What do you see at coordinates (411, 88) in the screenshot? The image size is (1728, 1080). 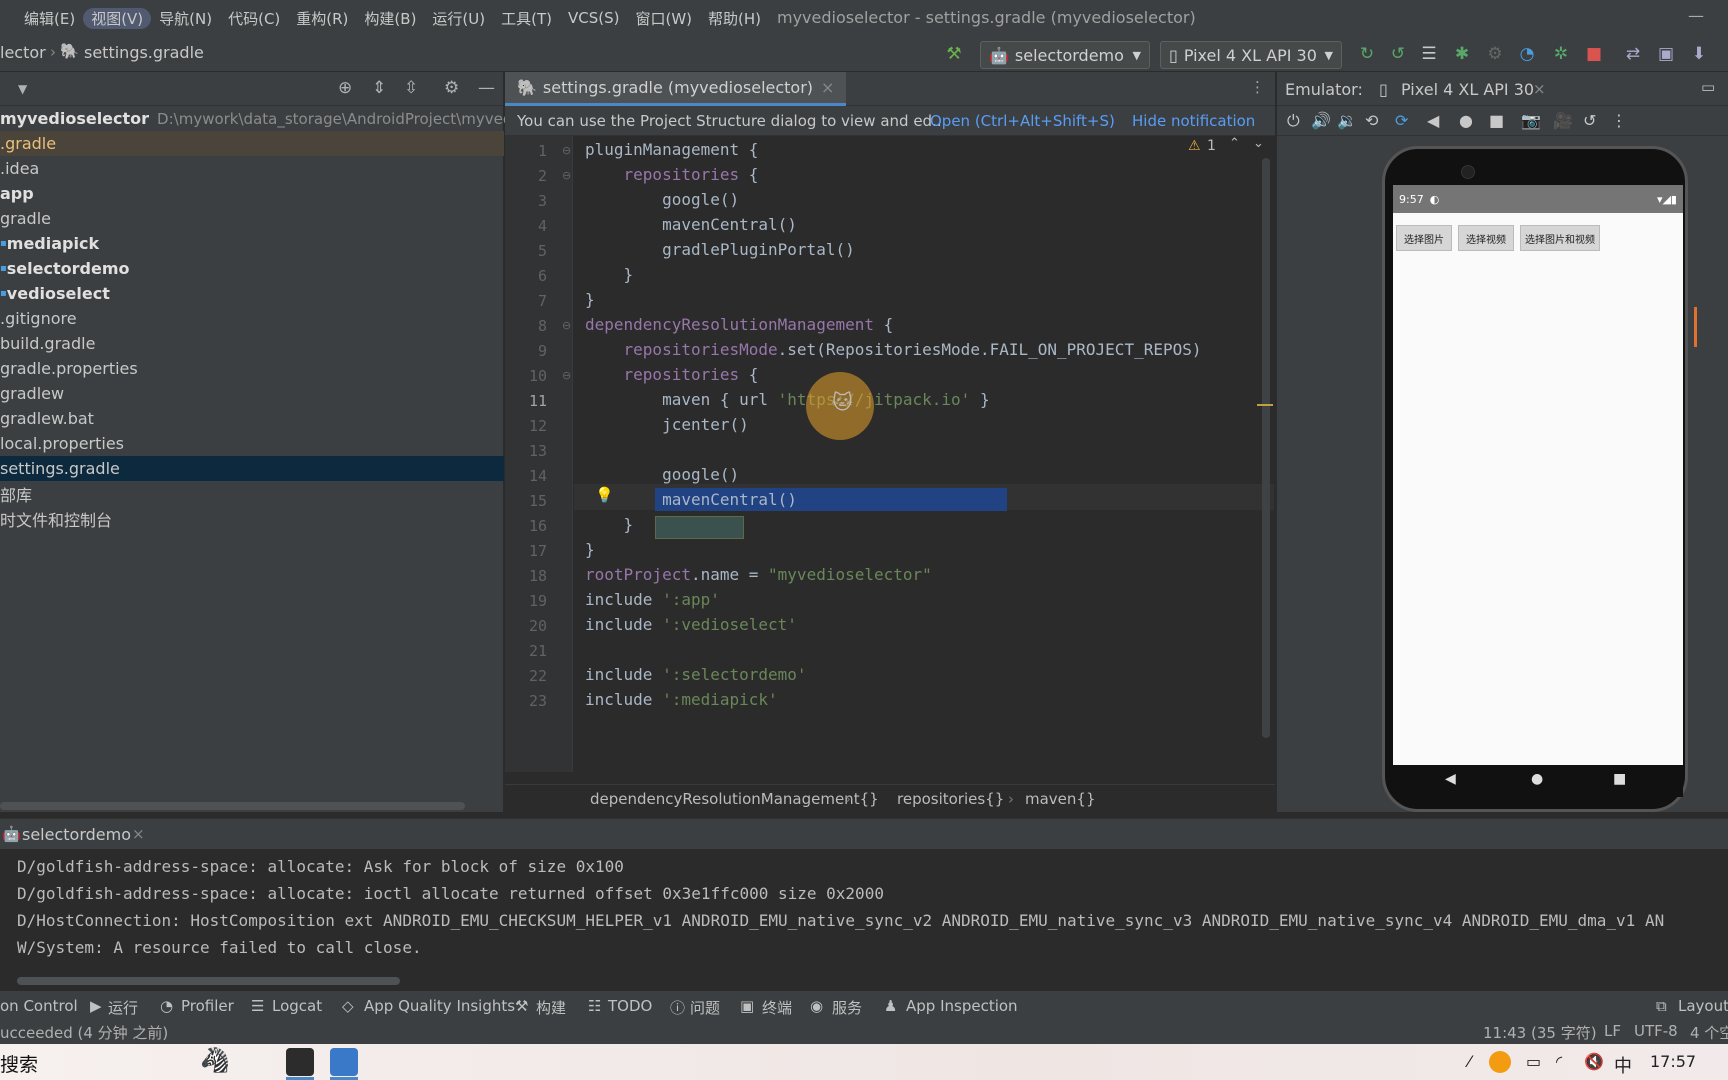 I see `collapse-all-icon: ⇳` at bounding box center [411, 88].